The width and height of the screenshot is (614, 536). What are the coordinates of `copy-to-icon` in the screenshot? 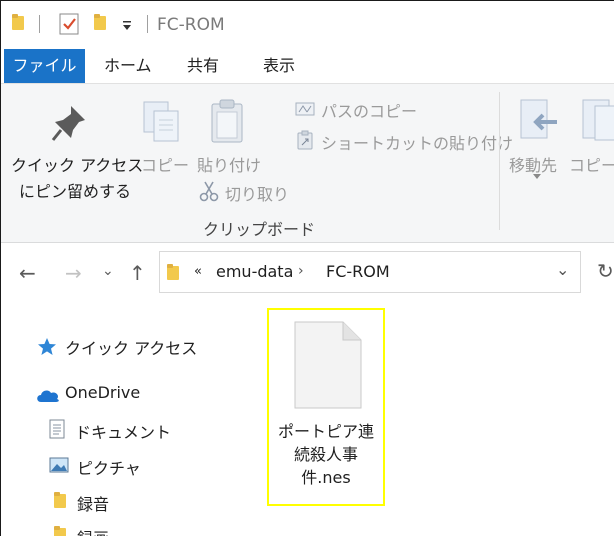 It's located at (598, 120).